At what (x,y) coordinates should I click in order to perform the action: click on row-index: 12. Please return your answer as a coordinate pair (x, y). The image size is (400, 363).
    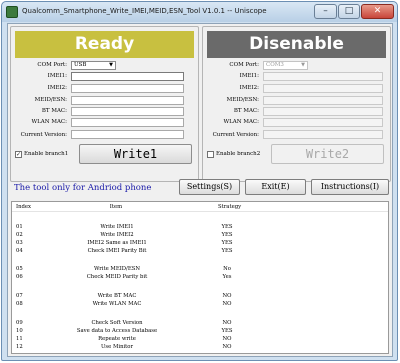
    Looking at the image, I should click on (19, 347).